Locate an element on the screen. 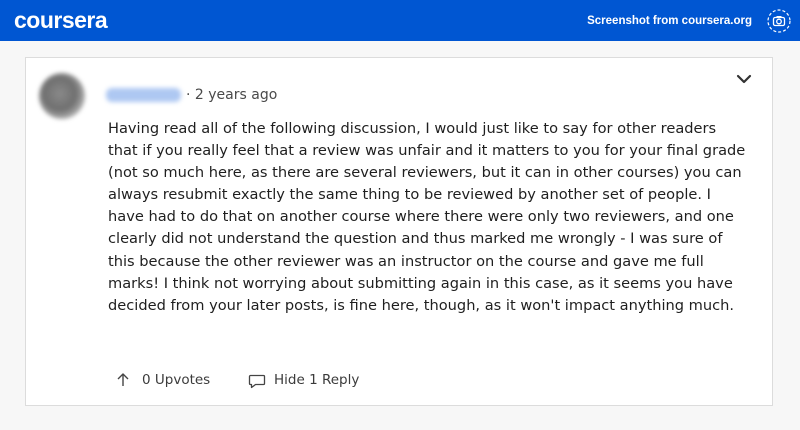 This screenshot has width=800, height=430. coursera-logo: coursera is located at coordinates (61, 20).